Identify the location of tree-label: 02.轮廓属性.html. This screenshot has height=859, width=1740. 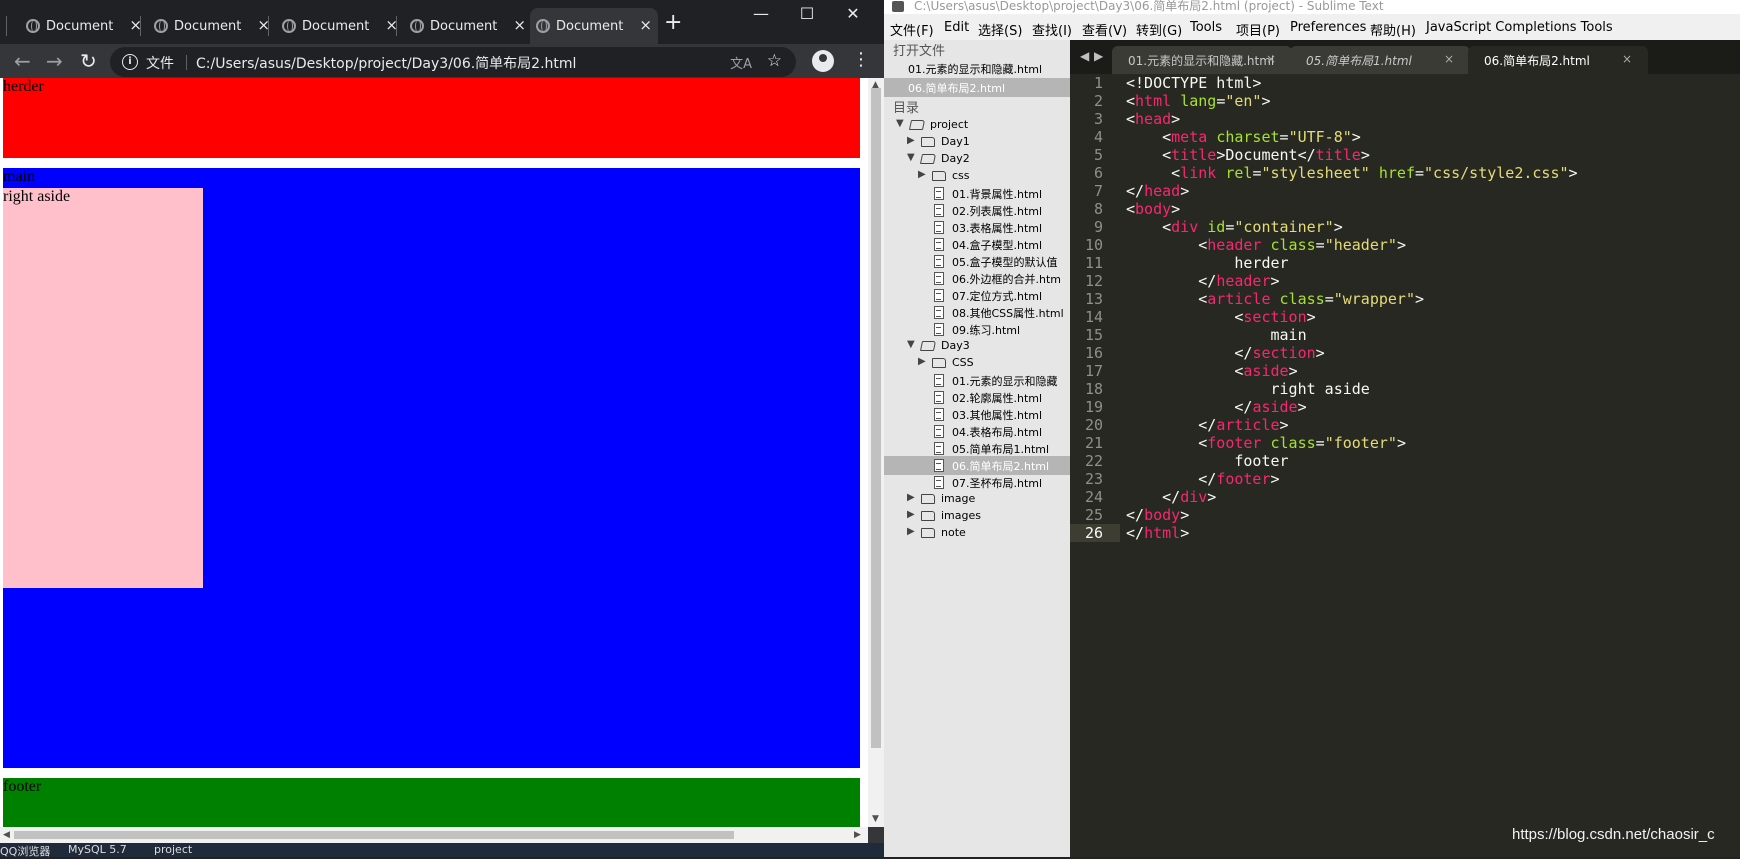
(997, 398).